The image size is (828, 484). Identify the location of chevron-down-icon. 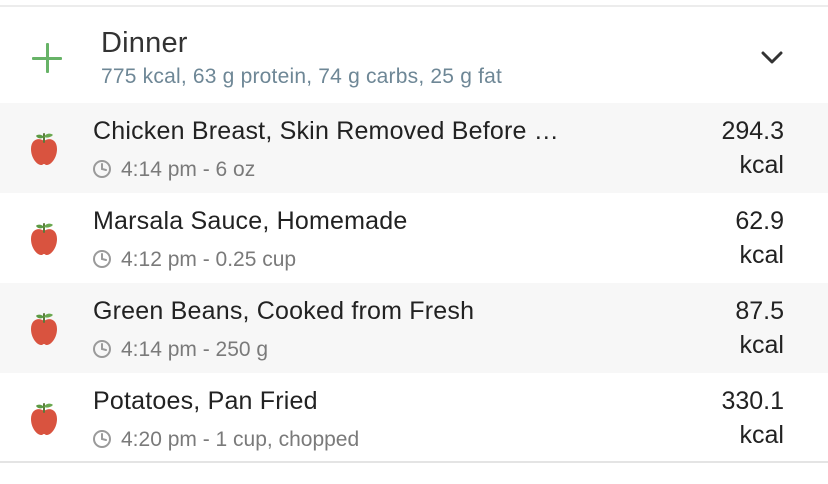
(772, 57).